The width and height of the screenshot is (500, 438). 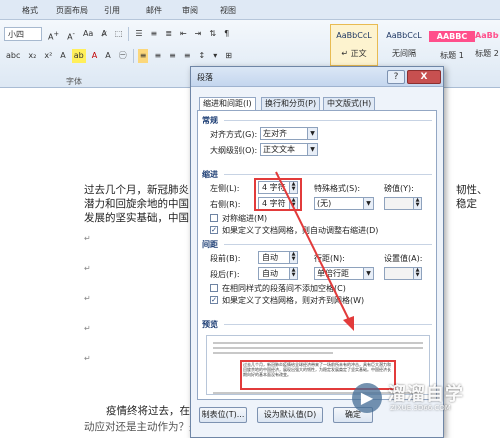 What do you see at coordinates (168, 34) in the screenshot?
I see `multilevel-icon: ≣` at bounding box center [168, 34].